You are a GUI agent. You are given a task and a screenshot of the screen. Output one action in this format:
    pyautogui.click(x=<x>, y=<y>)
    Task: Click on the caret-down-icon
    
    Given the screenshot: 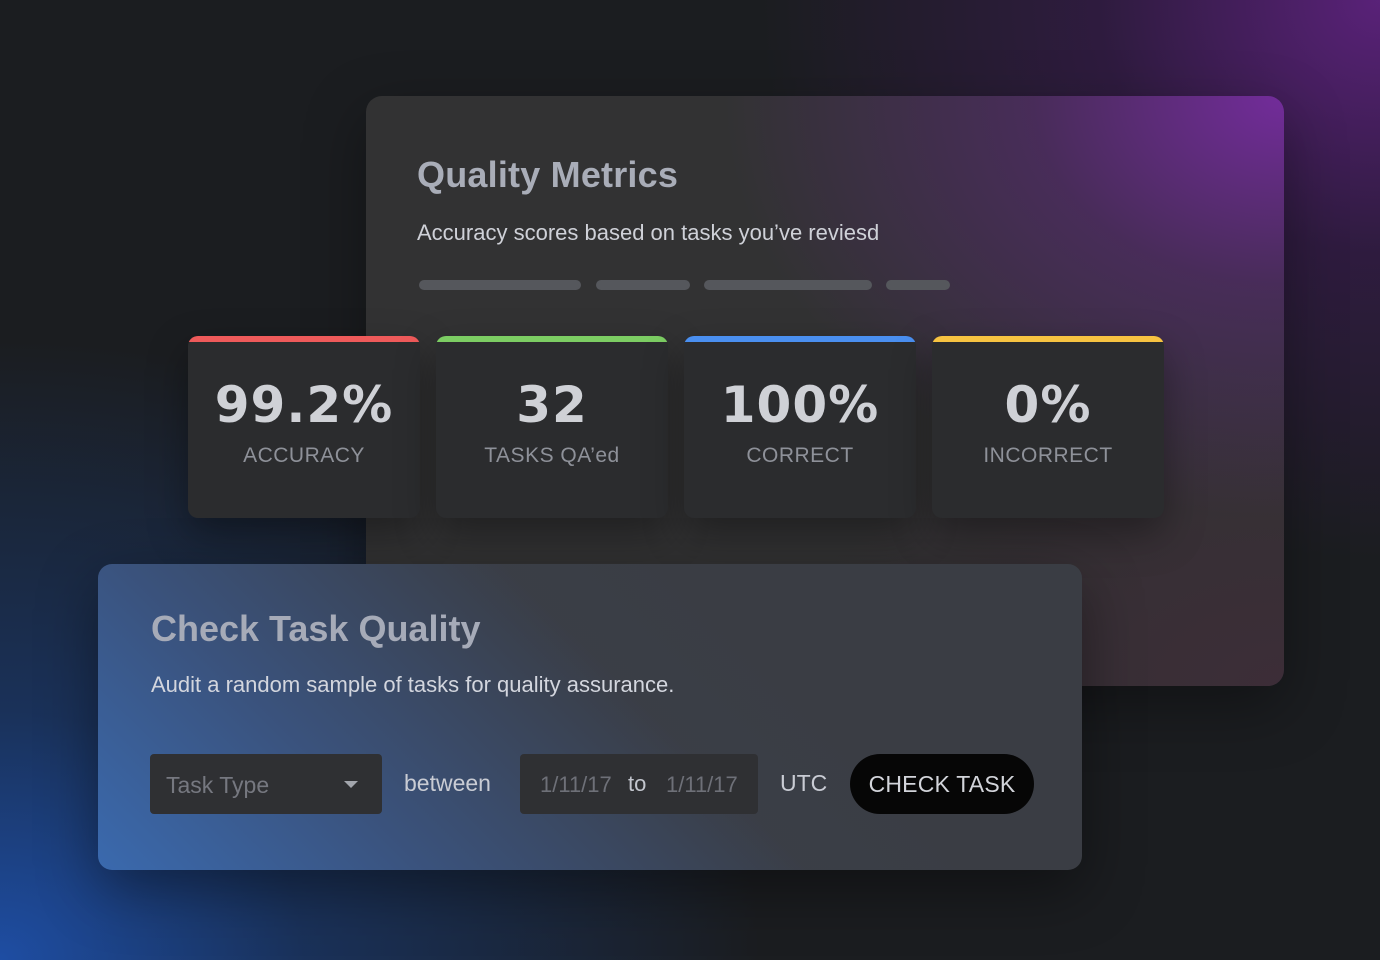 What is the action you would take?
    pyautogui.click(x=351, y=784)
    